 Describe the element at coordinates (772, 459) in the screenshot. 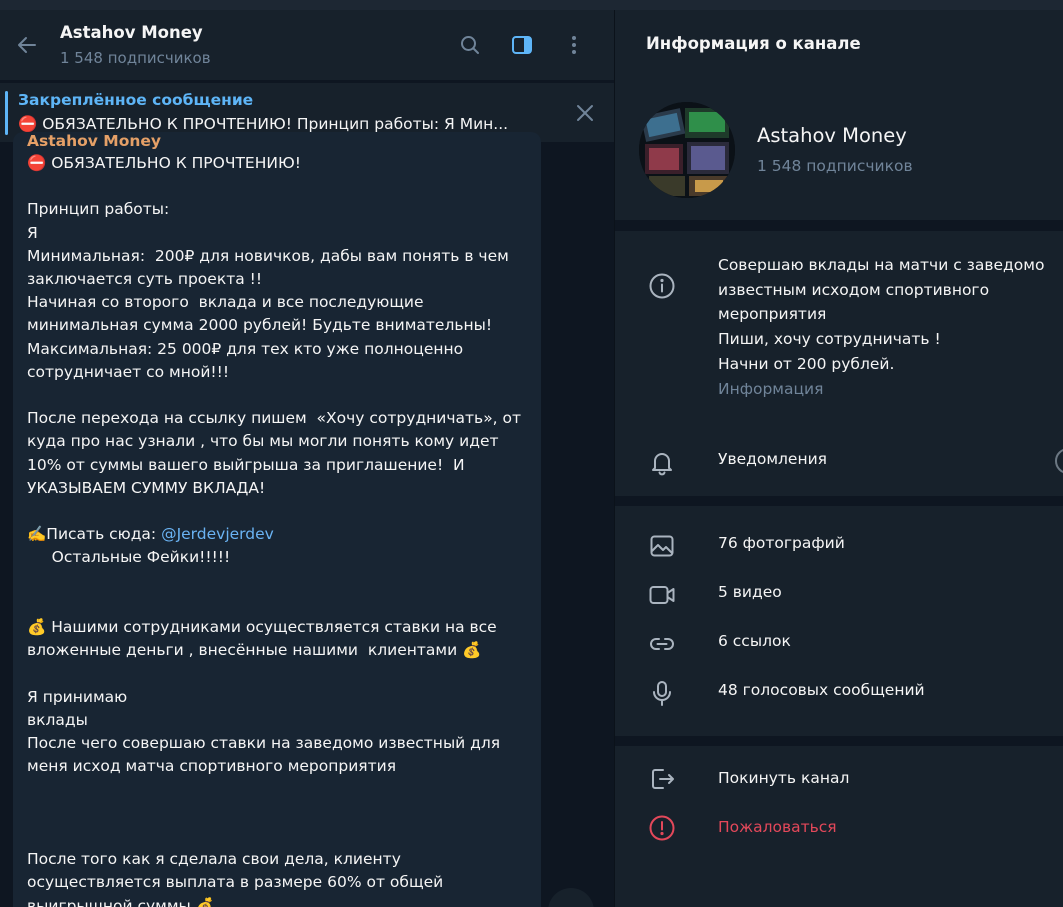

I see `notifications-label: Уведомления` at that location.